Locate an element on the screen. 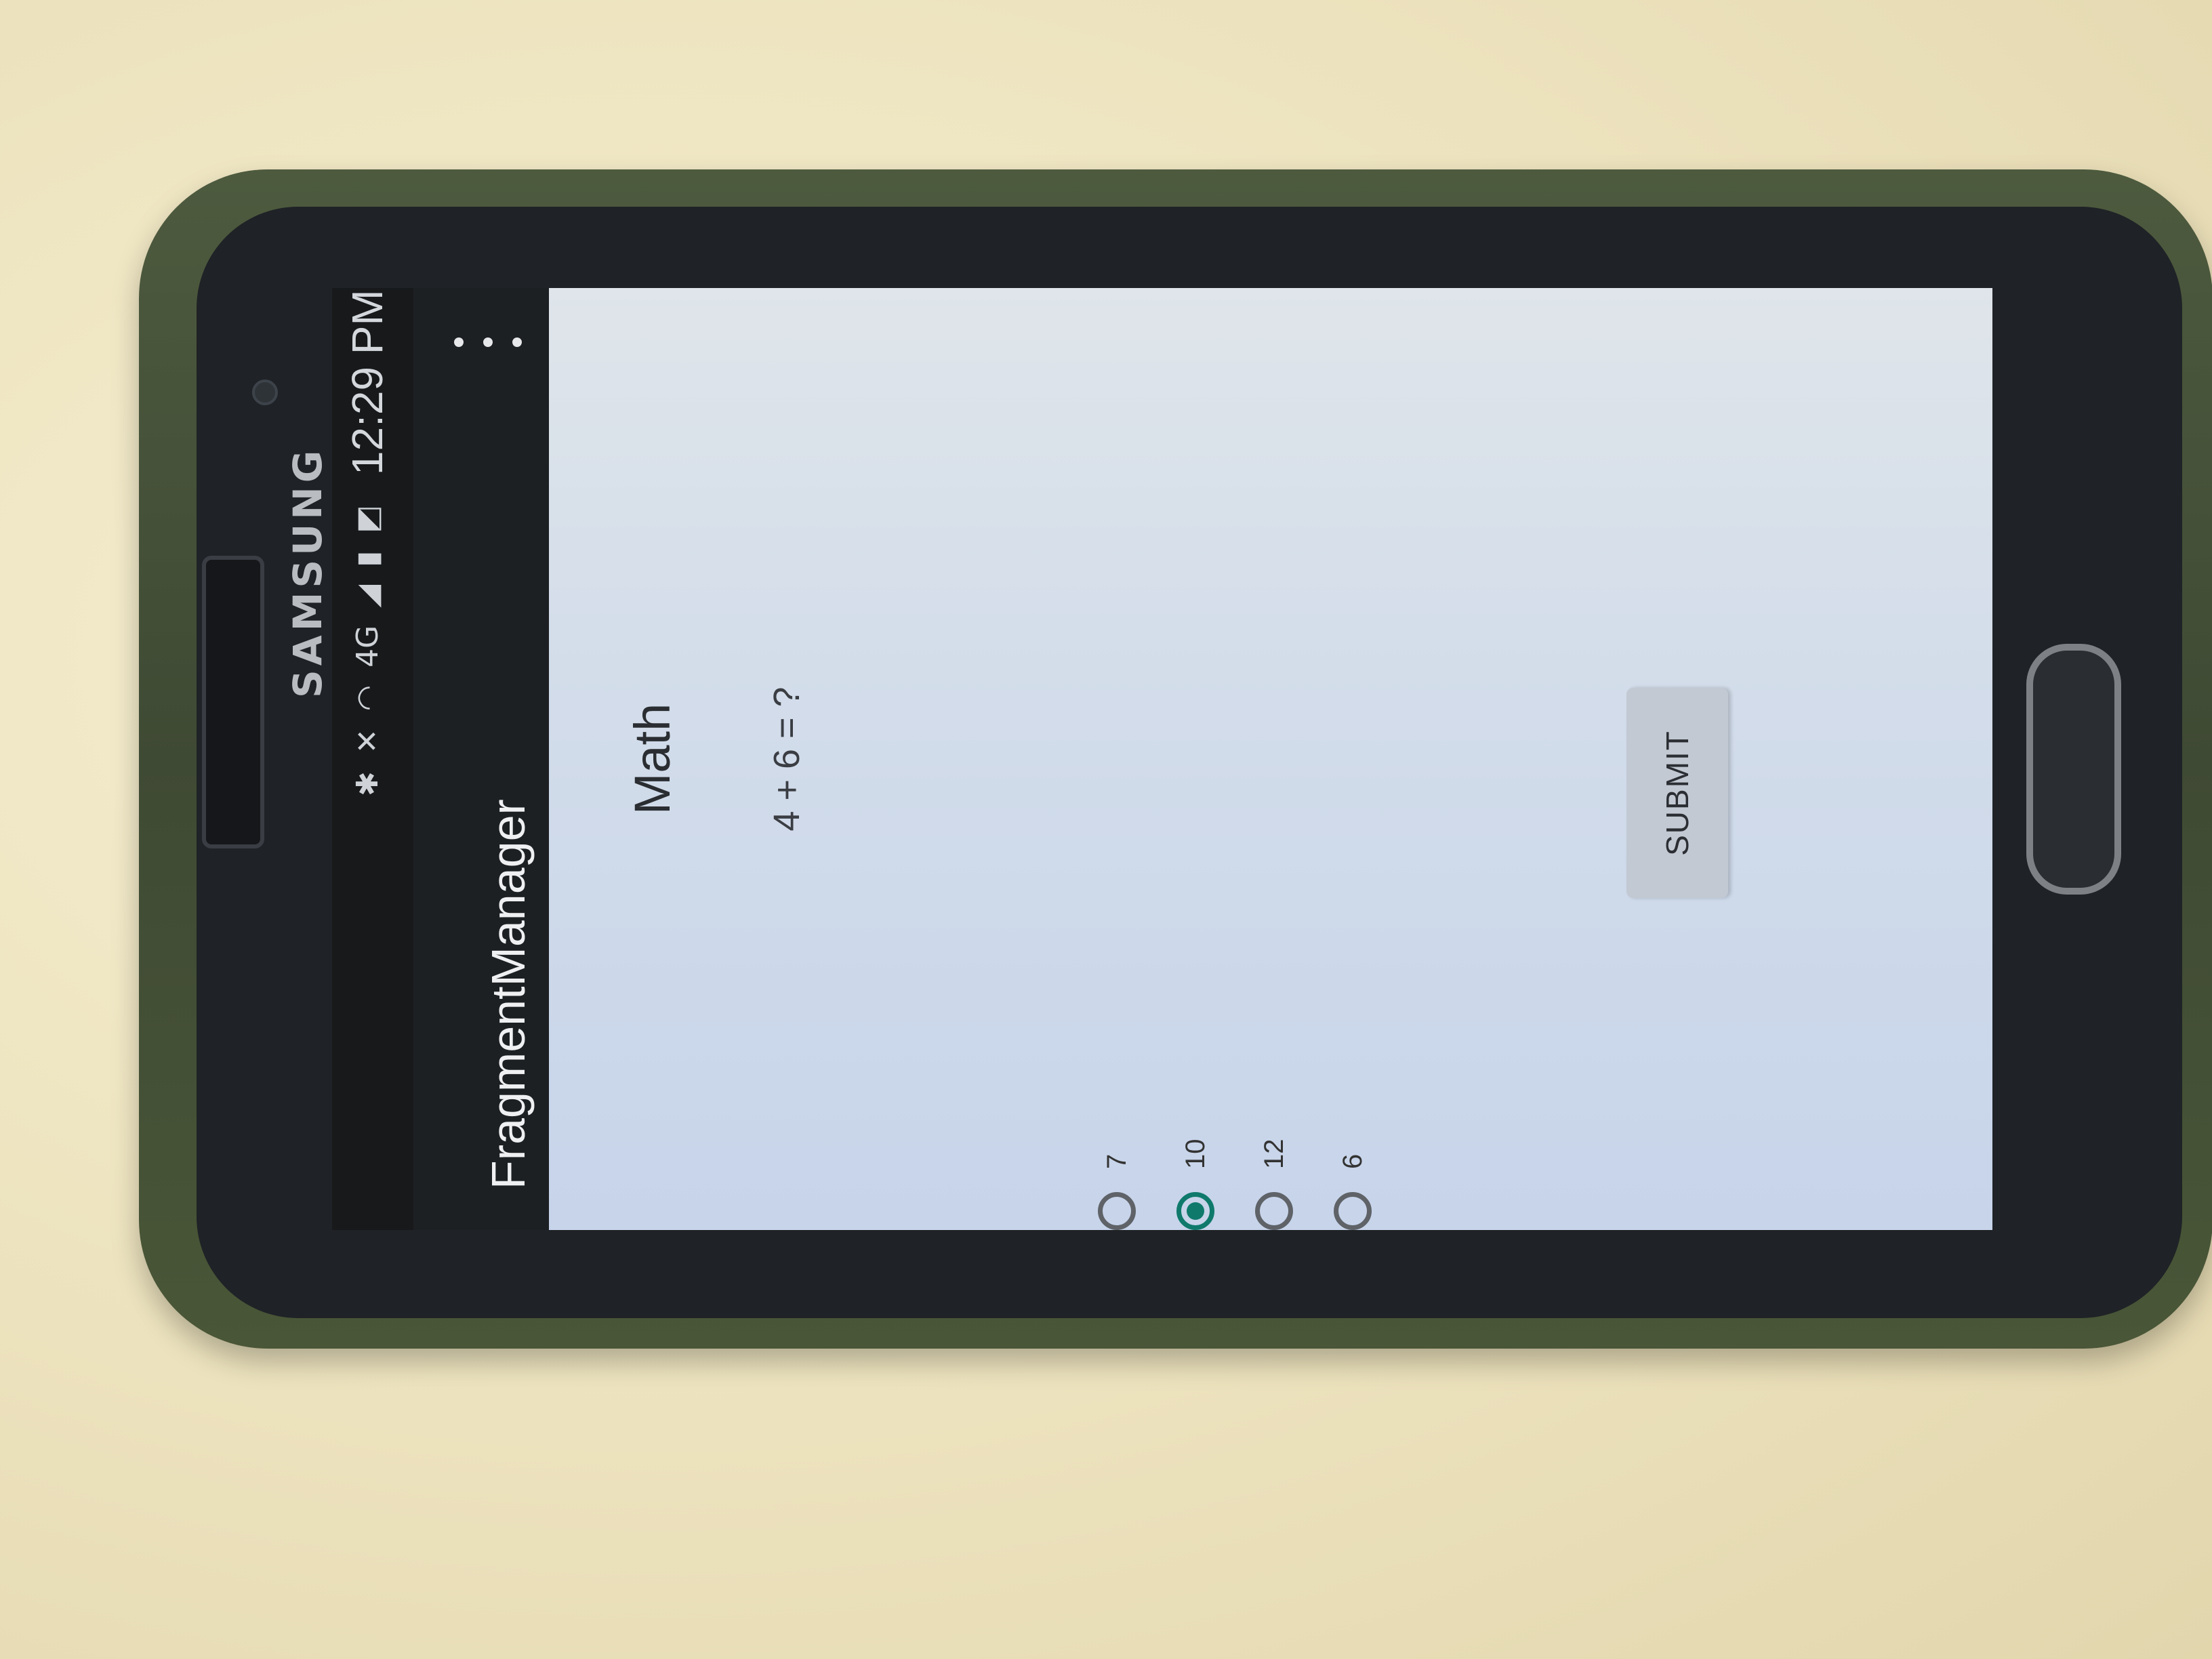 Image resolution: width=2212 pixels, height=1659 pixels. submit-button: SUBMIT is located at coordinates (1677, 793).